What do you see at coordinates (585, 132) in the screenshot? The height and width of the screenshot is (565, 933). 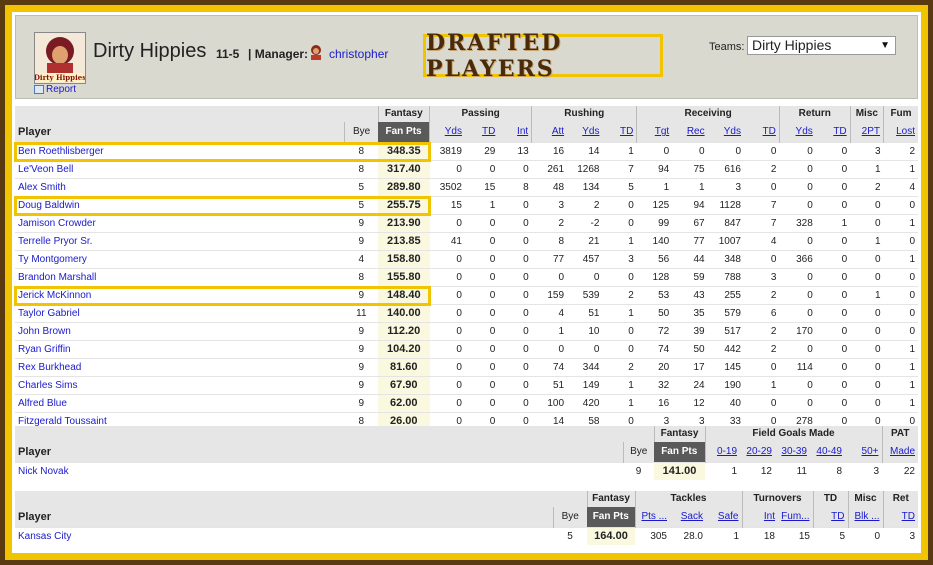 I see `offense-col-4: Yds` at bounding box center [585, 132].